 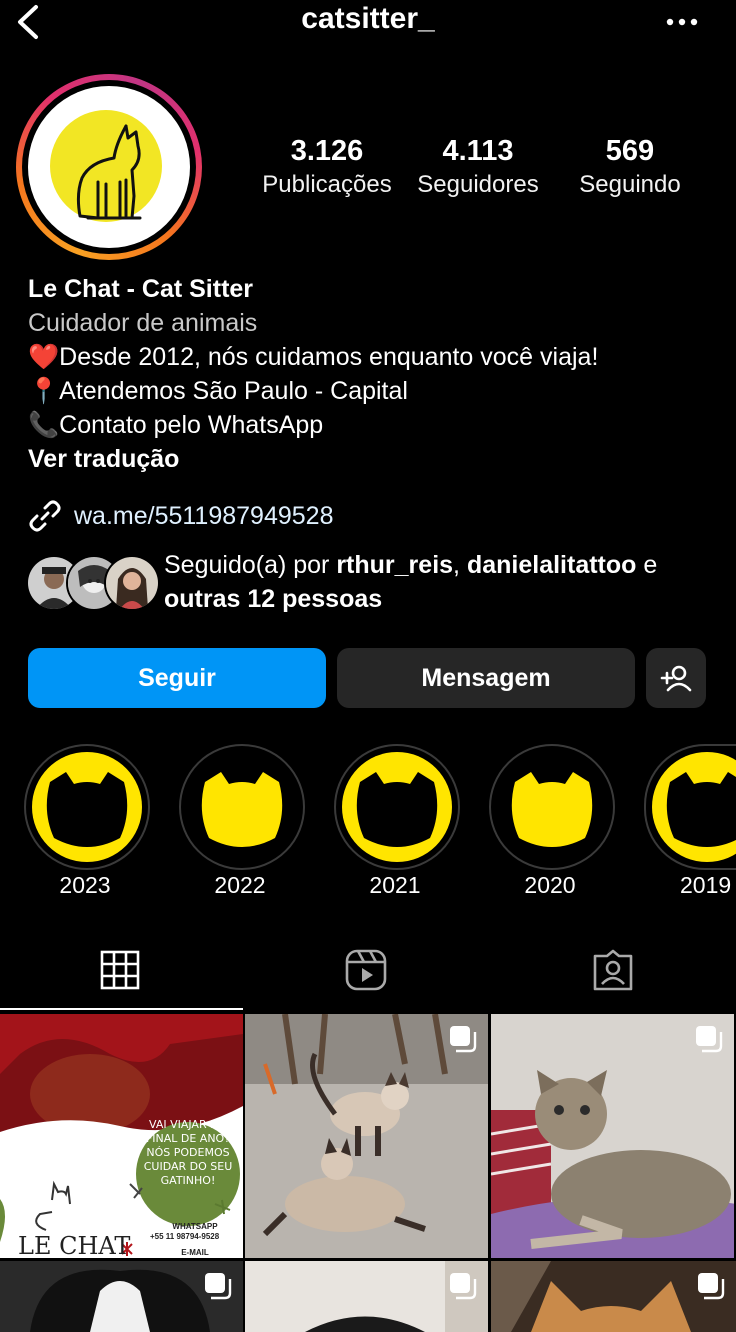 I want to click on highlight-label-2023: 2023, so click(x=85, y=885).